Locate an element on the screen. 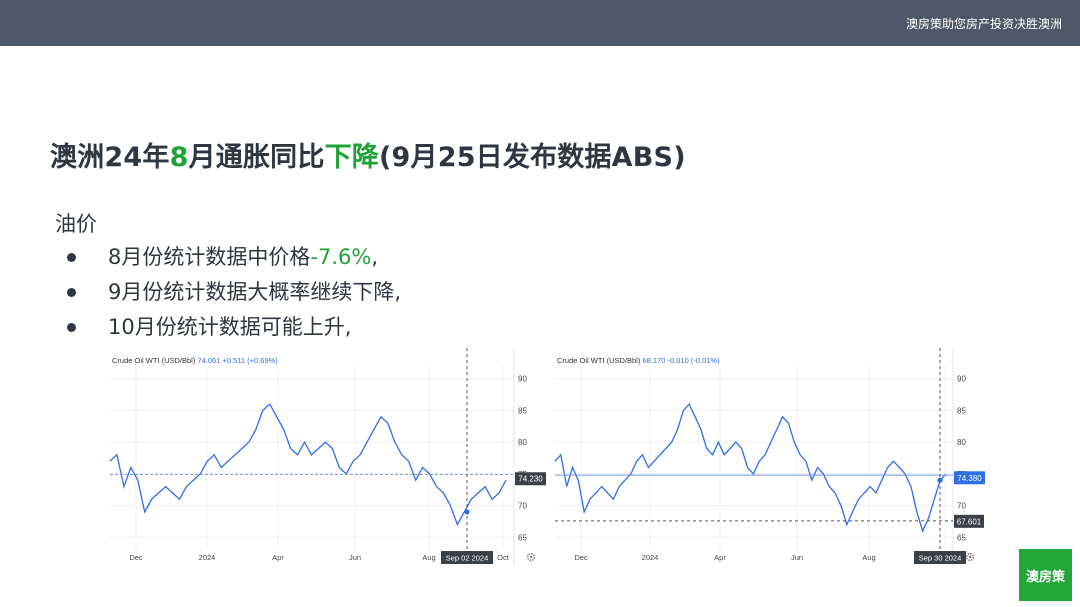  chart-change: +0.511 (+0.69%) is located at coordinates (250, 360).